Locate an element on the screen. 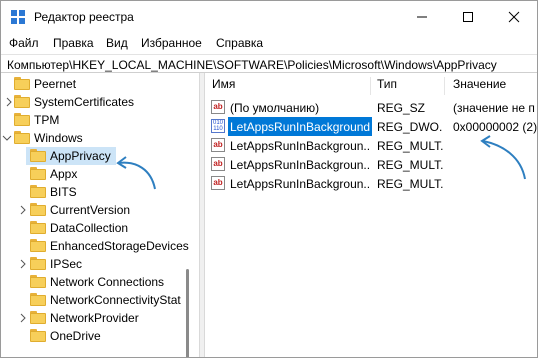  binary-value-icon: 010 110 is located at coordinates (218, 126).